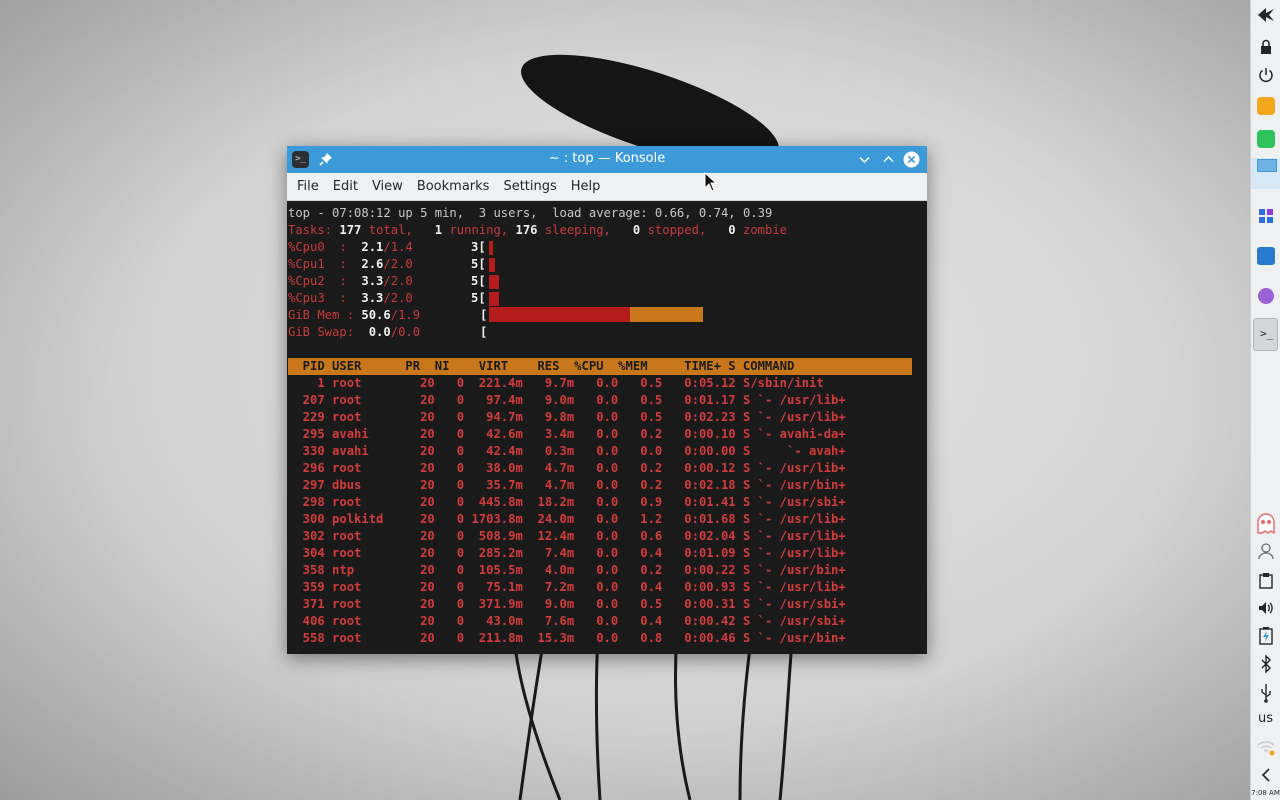  Describe the element at coordinates (607, 159) in the screenshot. I see `window-titlebar: >_ ~ : top — Konsole` at that location.